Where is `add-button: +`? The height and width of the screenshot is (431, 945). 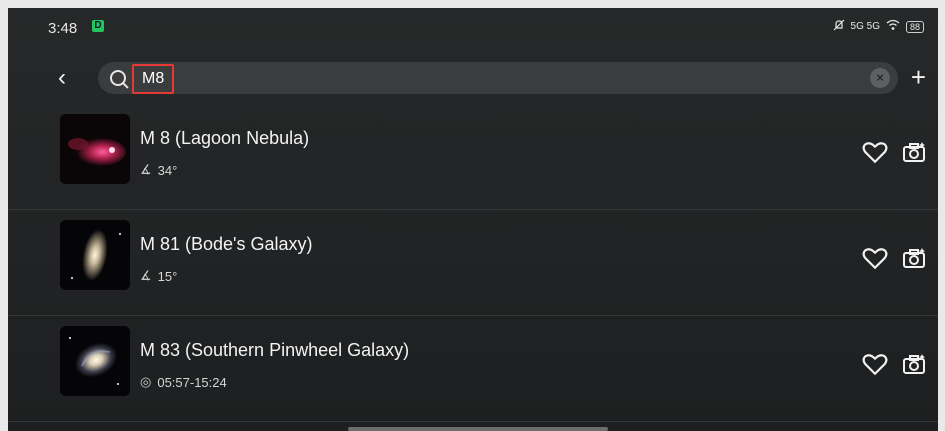 add-button: + is located at coordinates (918, 77).